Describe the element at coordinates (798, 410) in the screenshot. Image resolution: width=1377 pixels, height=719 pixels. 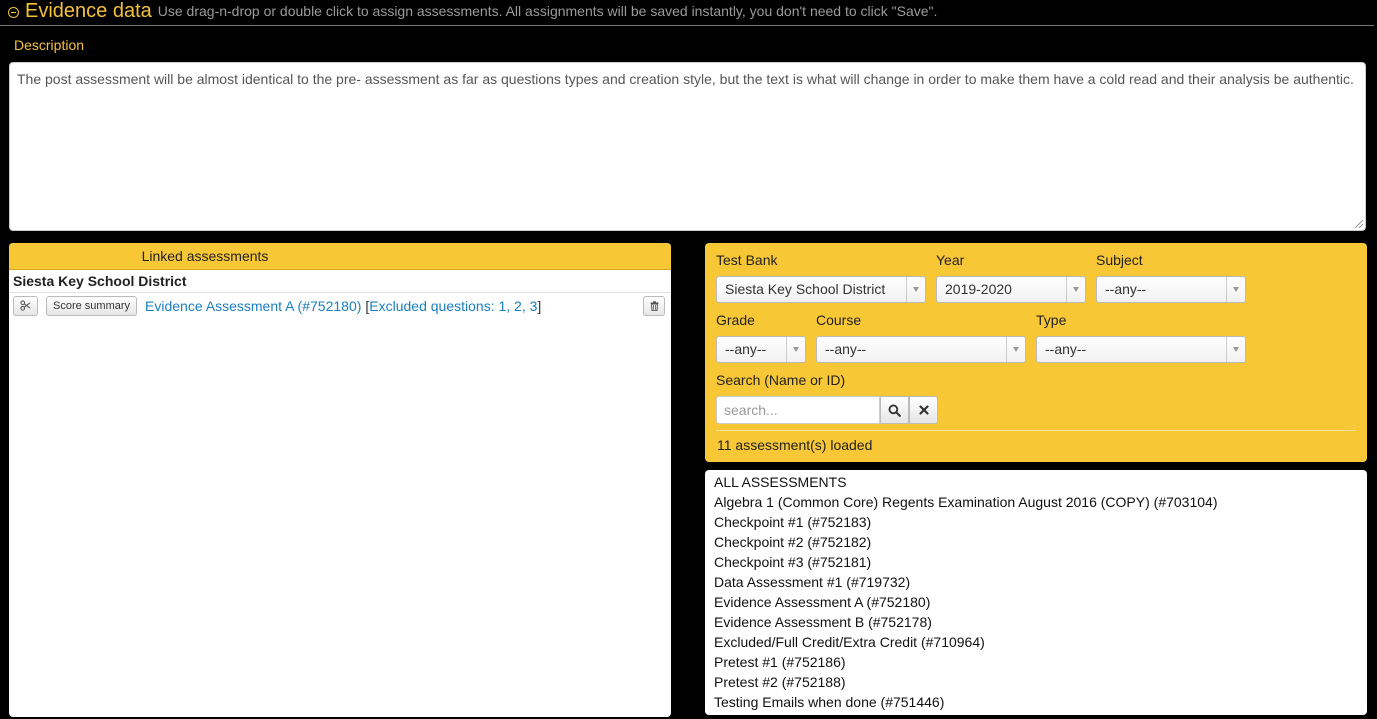
I see `search-input` at that location.